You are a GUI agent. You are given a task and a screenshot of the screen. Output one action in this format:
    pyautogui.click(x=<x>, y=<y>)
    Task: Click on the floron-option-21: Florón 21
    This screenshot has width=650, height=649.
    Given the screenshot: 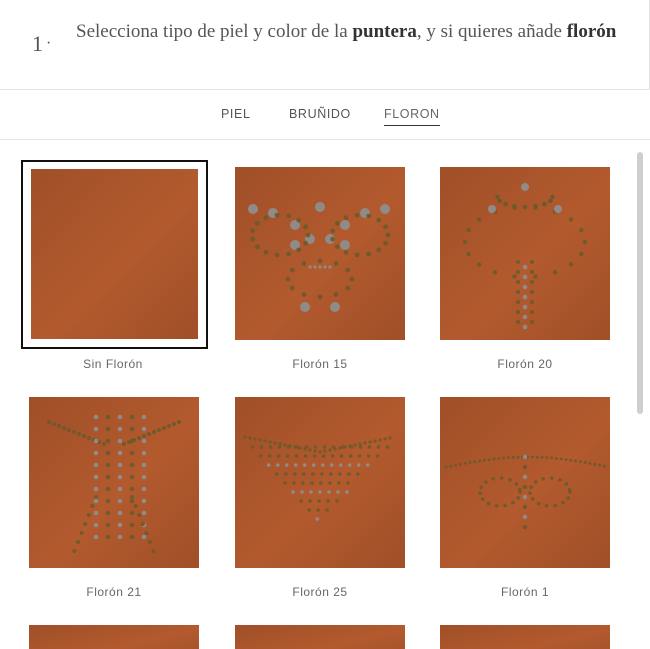 What is the action you would take?
    pyautogui.click(x=110, y=501)
    